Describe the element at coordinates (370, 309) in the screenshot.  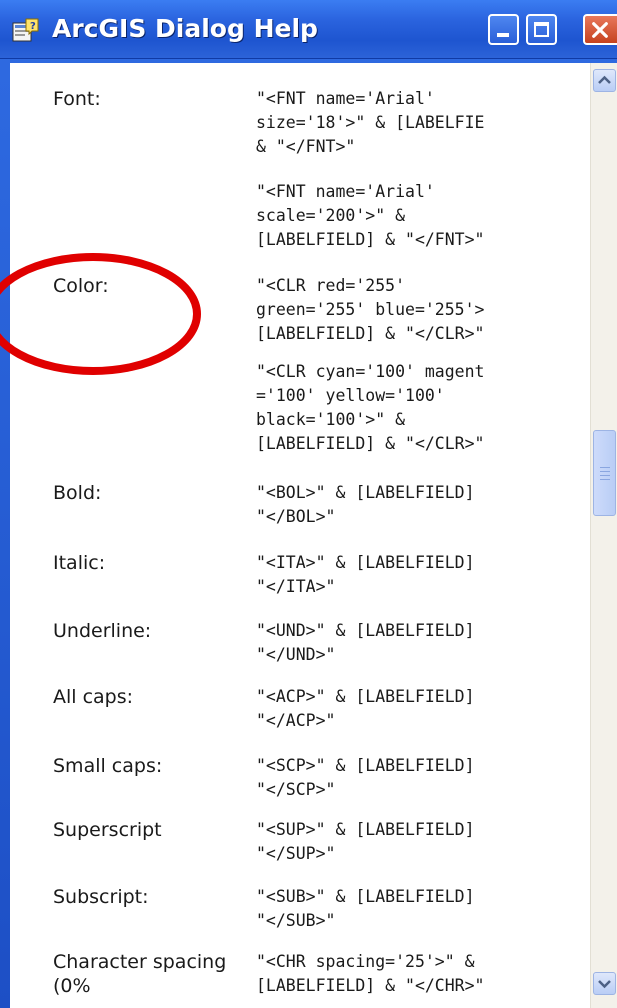
I see `code-line: green='255' blue='255'>` at that location.